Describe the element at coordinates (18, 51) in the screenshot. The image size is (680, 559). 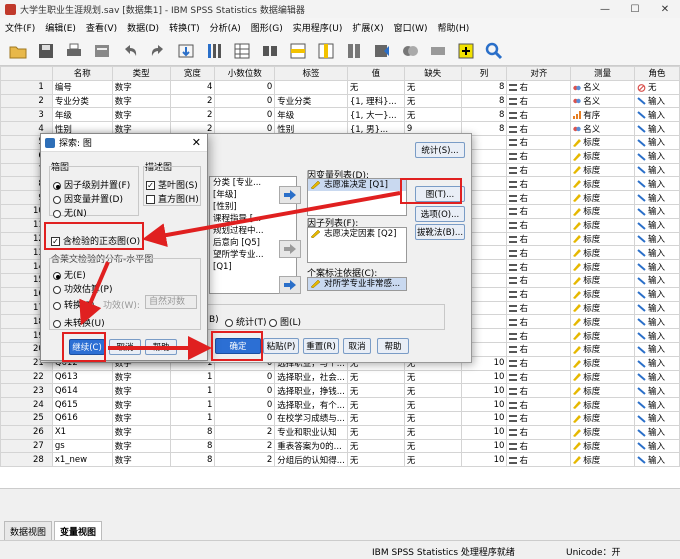
I see `open-folder-icon` at that location.